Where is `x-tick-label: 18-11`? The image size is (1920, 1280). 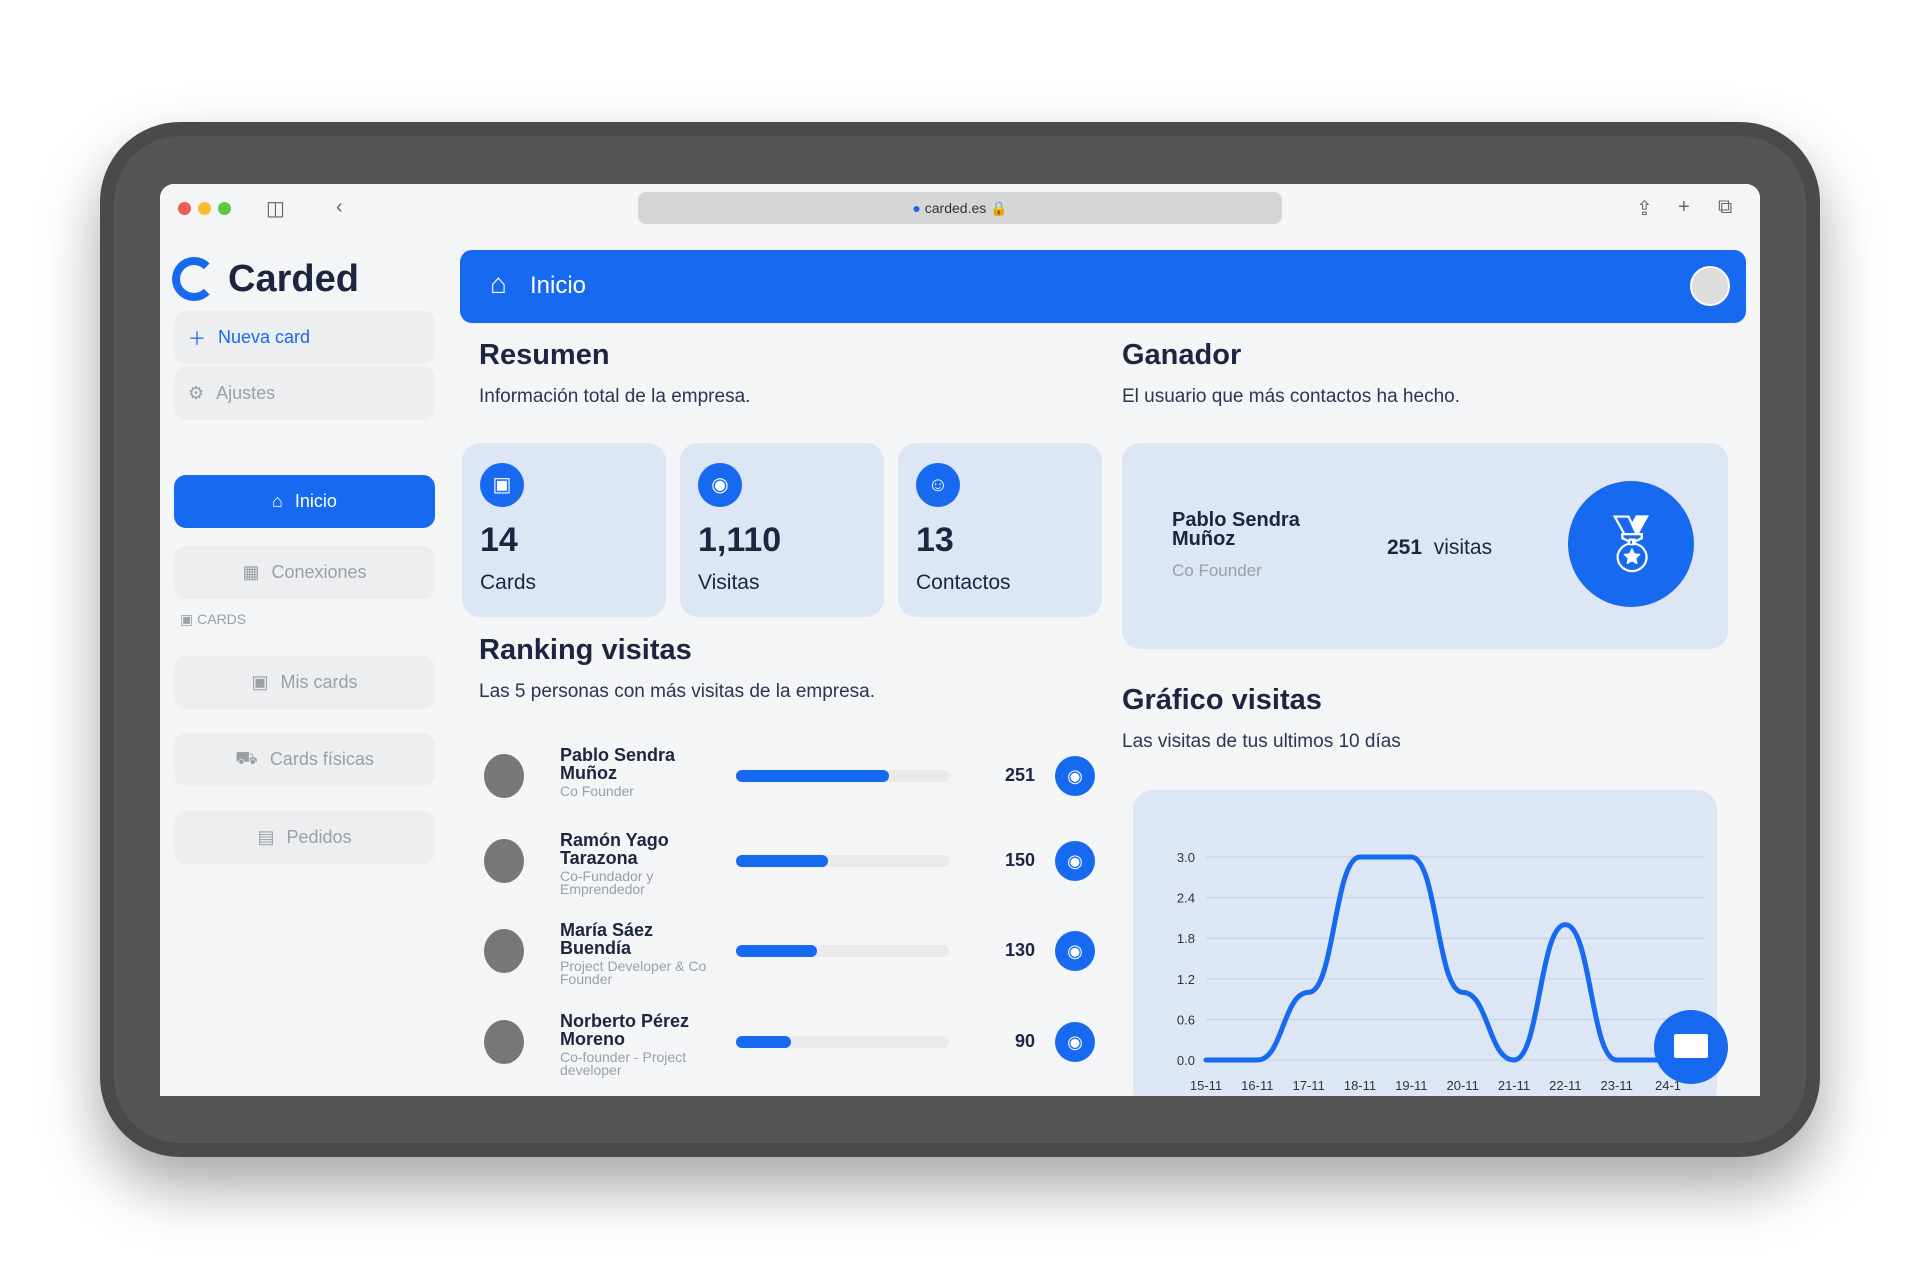 x-tick-label: 18-11 is located at coordinates (1360, 1085).